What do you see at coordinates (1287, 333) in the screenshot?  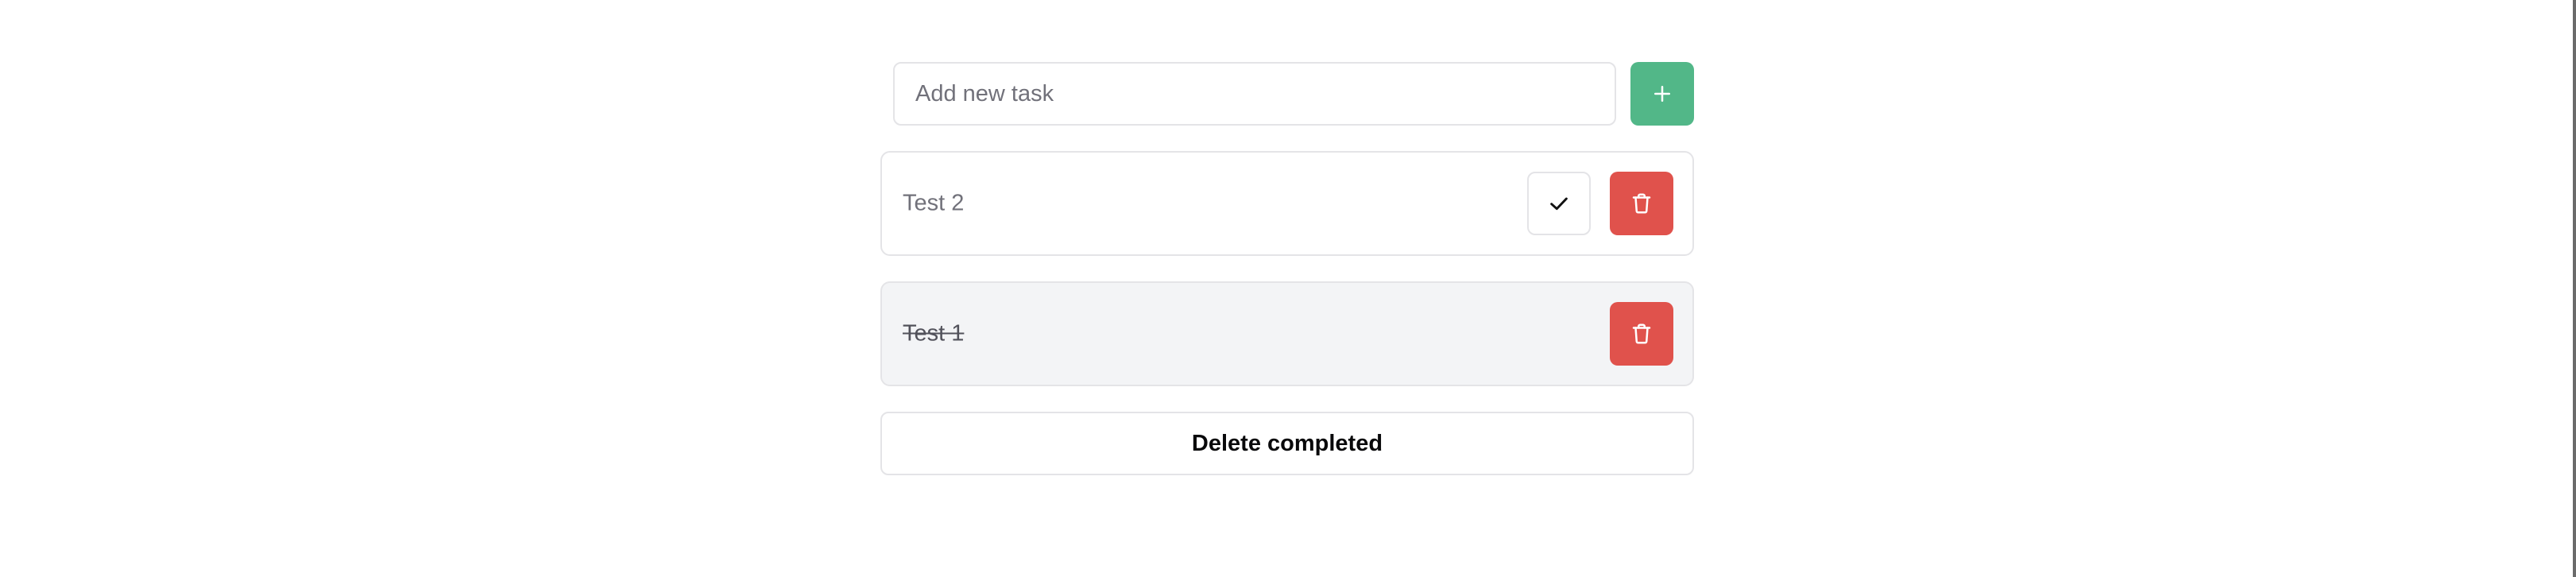 I see `task-item-completed: Test 1` at bounding box center [1287, 333].